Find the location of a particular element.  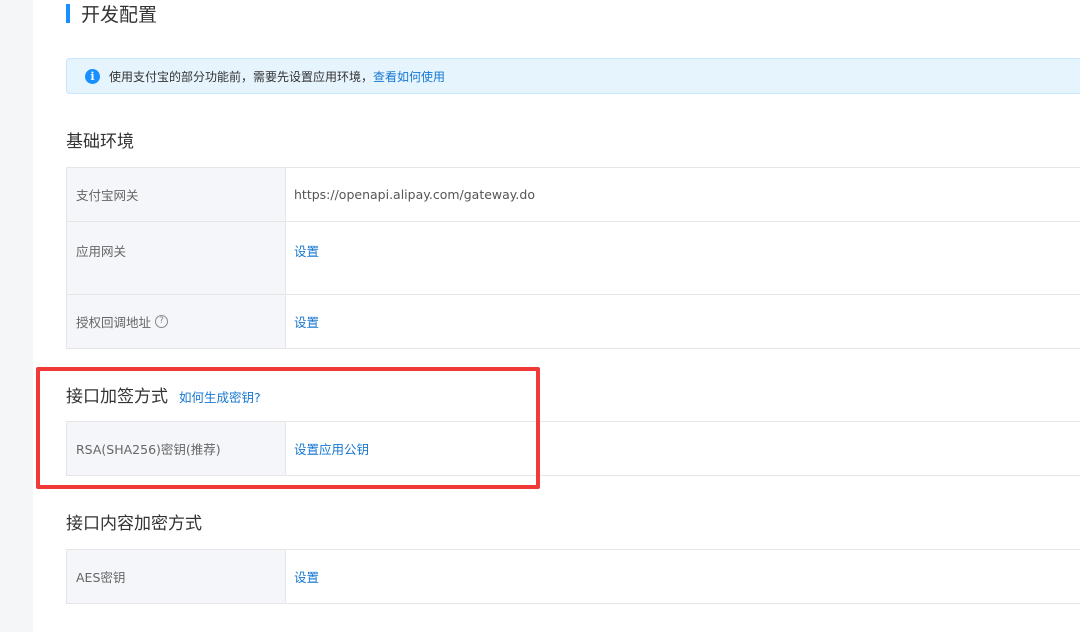

table-row: AES密钥 设置 is located at coordinates (573, 577).